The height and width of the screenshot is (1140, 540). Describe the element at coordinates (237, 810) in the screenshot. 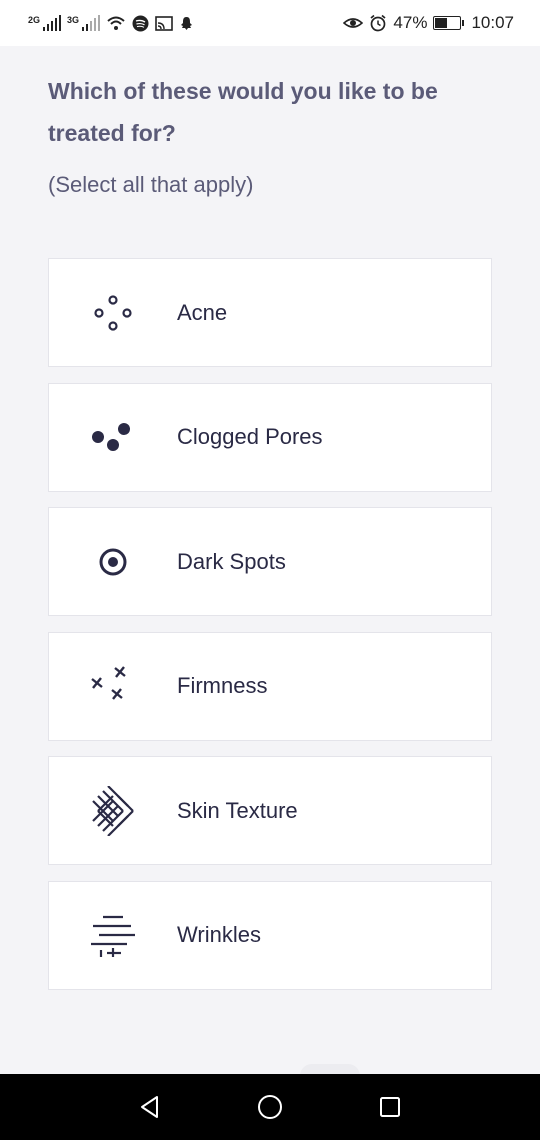

I see `option-label: Skin Texture` at that location.